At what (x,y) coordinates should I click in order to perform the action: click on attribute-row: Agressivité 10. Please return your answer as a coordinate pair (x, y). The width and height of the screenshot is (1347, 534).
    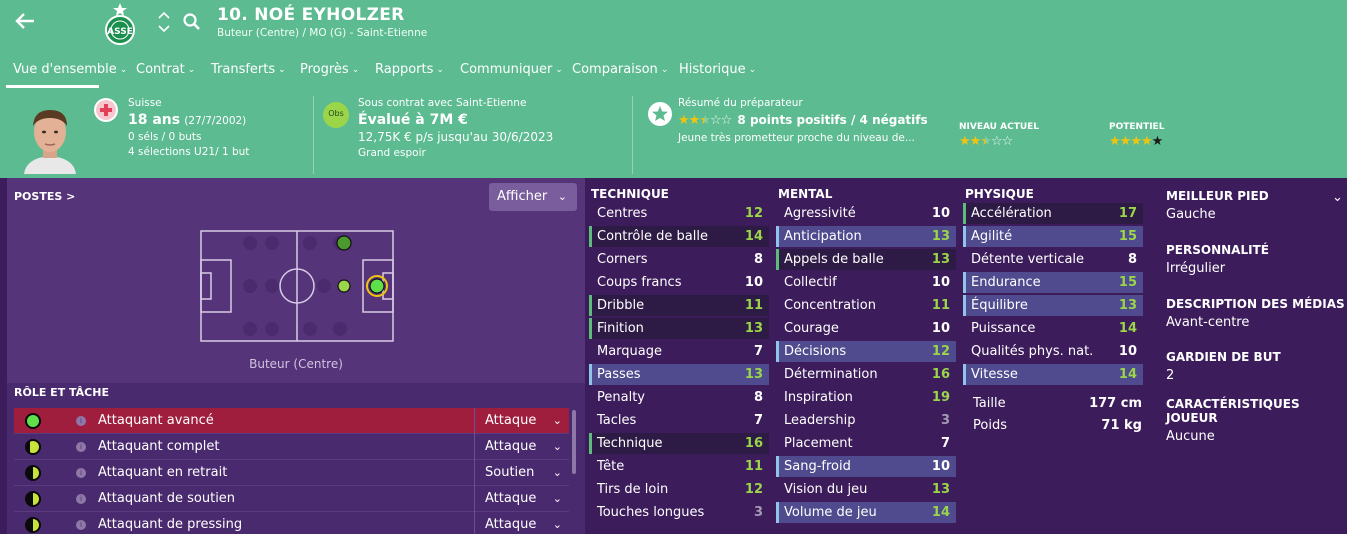
    Looking at the image, I should click on (869, 213).